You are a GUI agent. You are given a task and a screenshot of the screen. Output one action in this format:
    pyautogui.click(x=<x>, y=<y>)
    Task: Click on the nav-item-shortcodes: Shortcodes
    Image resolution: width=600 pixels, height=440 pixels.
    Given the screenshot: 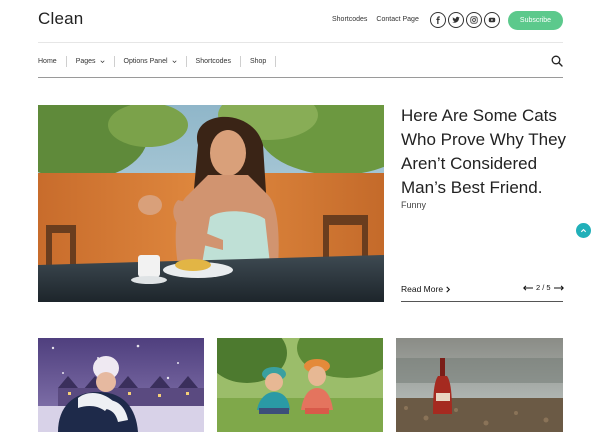 What is the action you would take?
    pyautogui.click(x=213, y=61)
    